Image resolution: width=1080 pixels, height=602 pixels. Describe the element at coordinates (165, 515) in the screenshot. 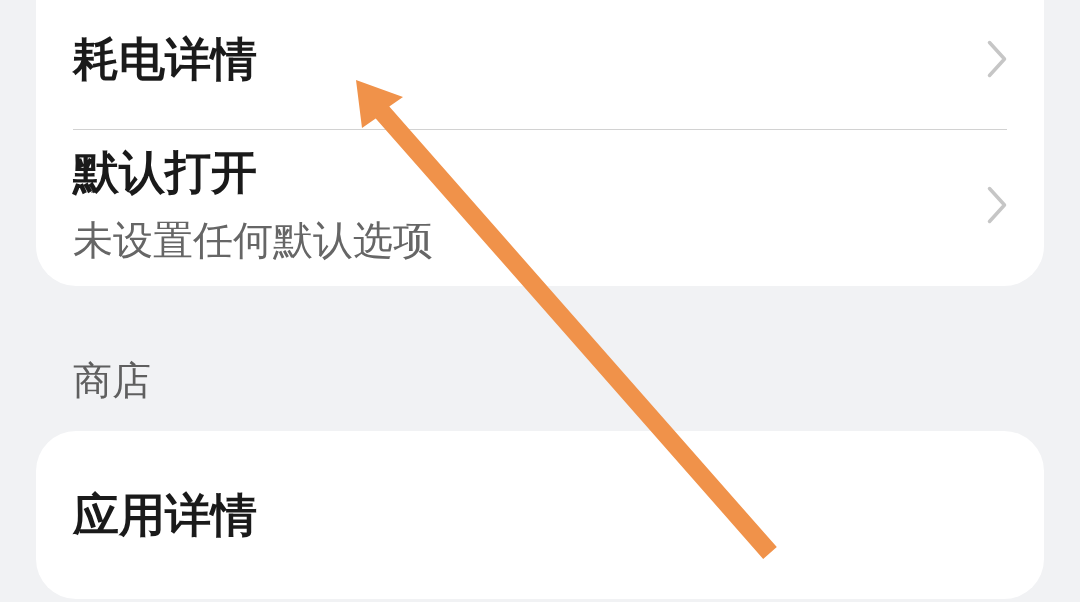

I see `item-title: 应用详情` at that location.